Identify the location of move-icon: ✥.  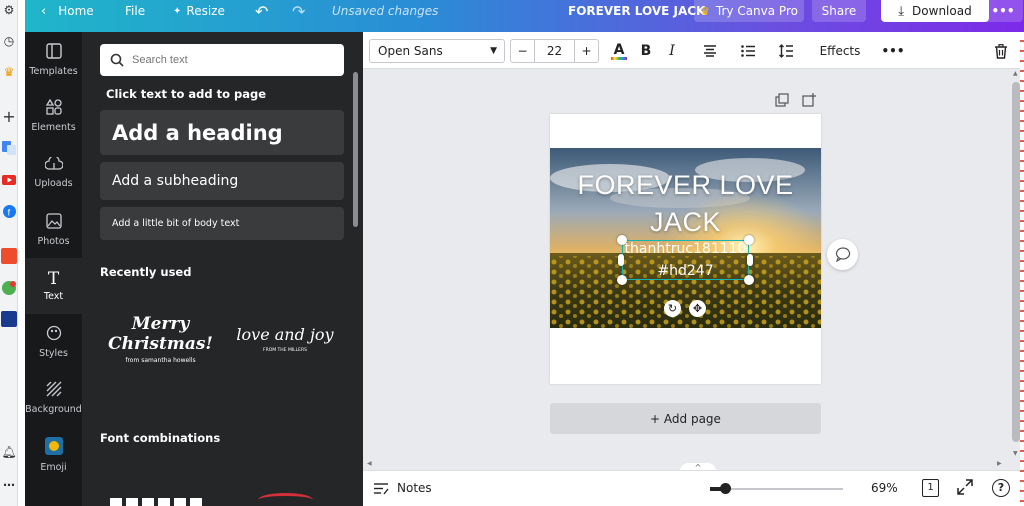
(697, 308).